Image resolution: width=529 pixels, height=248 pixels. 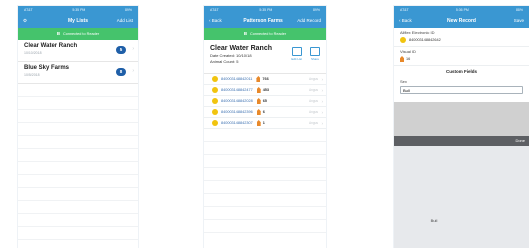 I want to click on share-button: Share, so click(x=315, y=54).